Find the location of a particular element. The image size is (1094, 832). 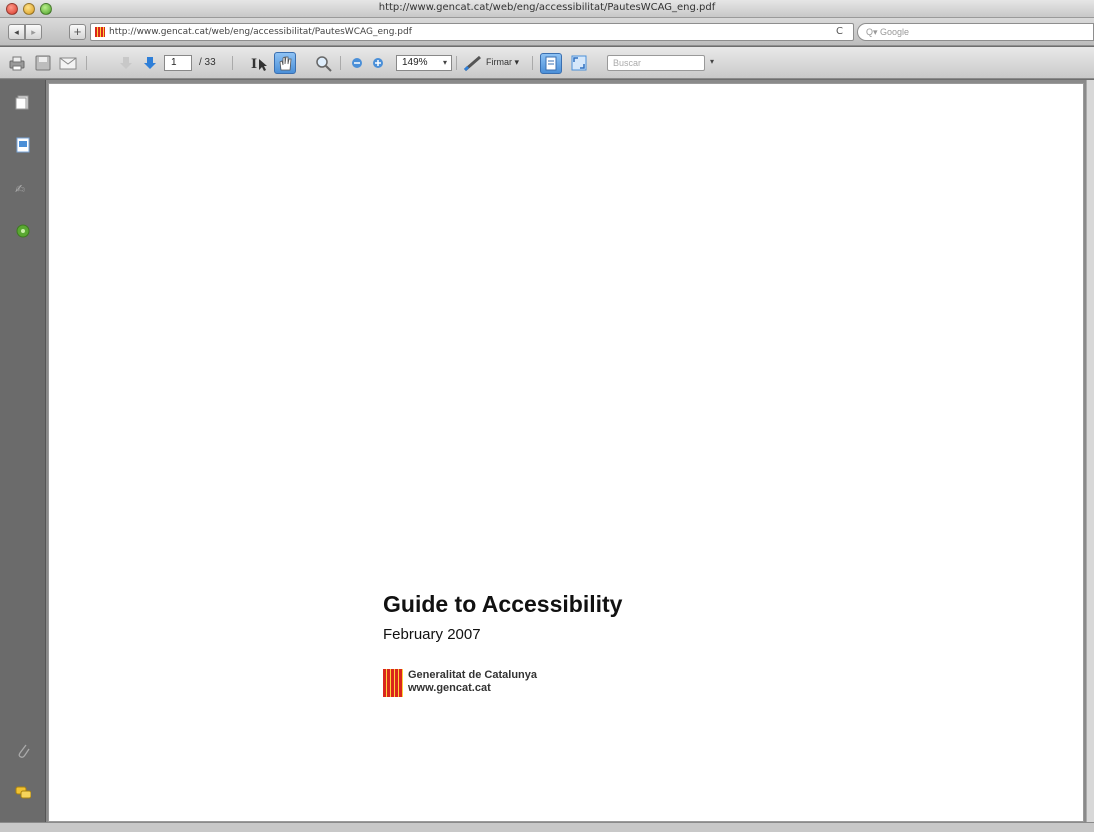

forward-button: ▸ is located at coordinates (33, 32).